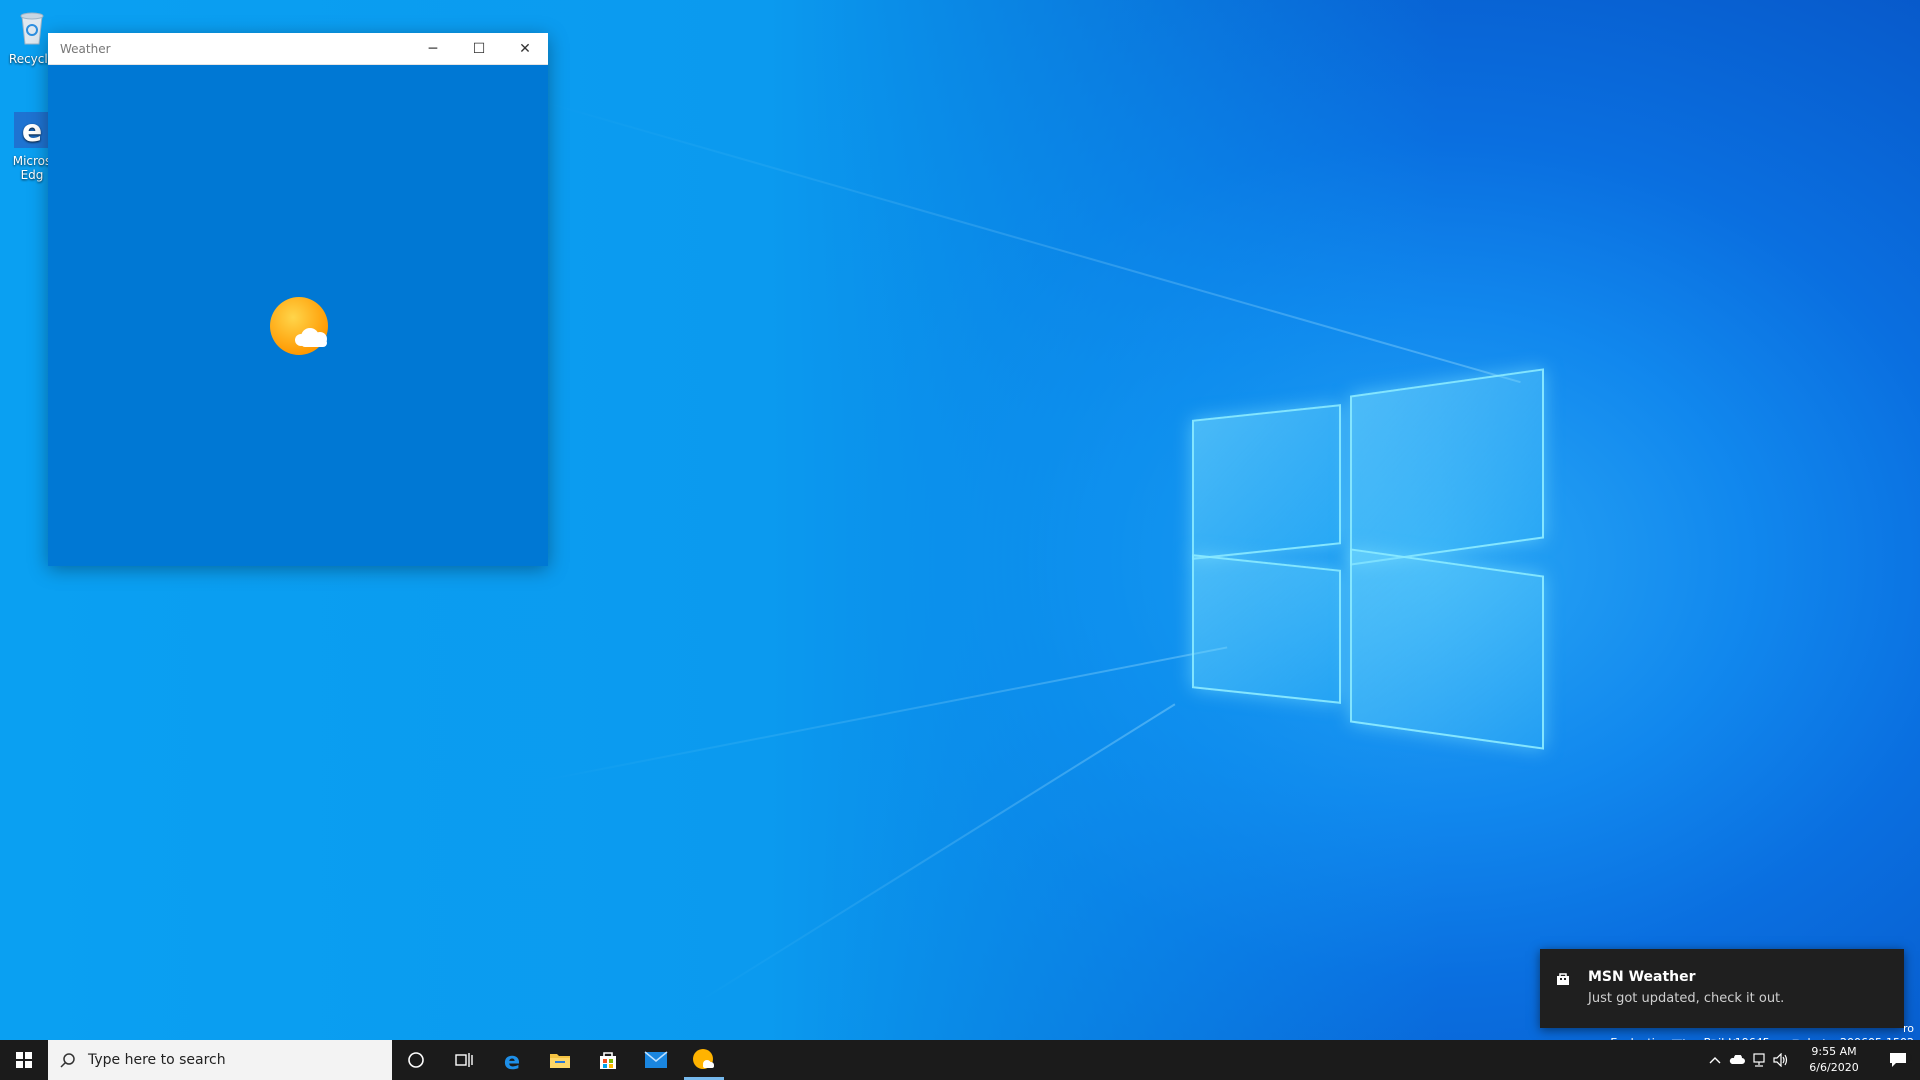 Image resolution: width=1920 pixels, height=1080 pixels. Describe the element at coordinates (298, 49) in the screenshot. I see `window-titlebar: Weather ─ ☐ ✕` at that location.